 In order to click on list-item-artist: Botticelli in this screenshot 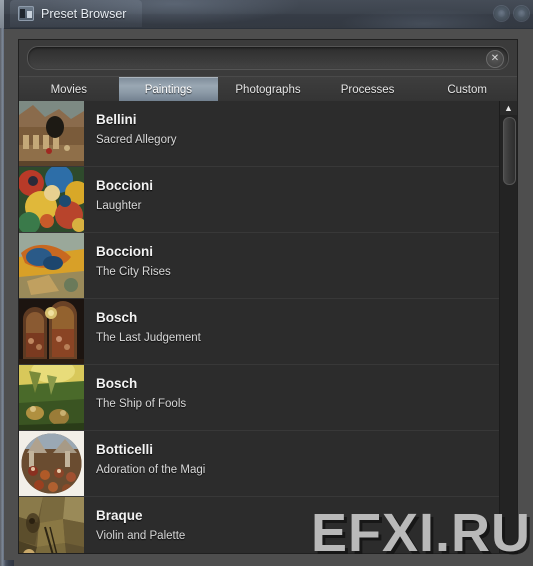, I will do `click(125, 449)`.